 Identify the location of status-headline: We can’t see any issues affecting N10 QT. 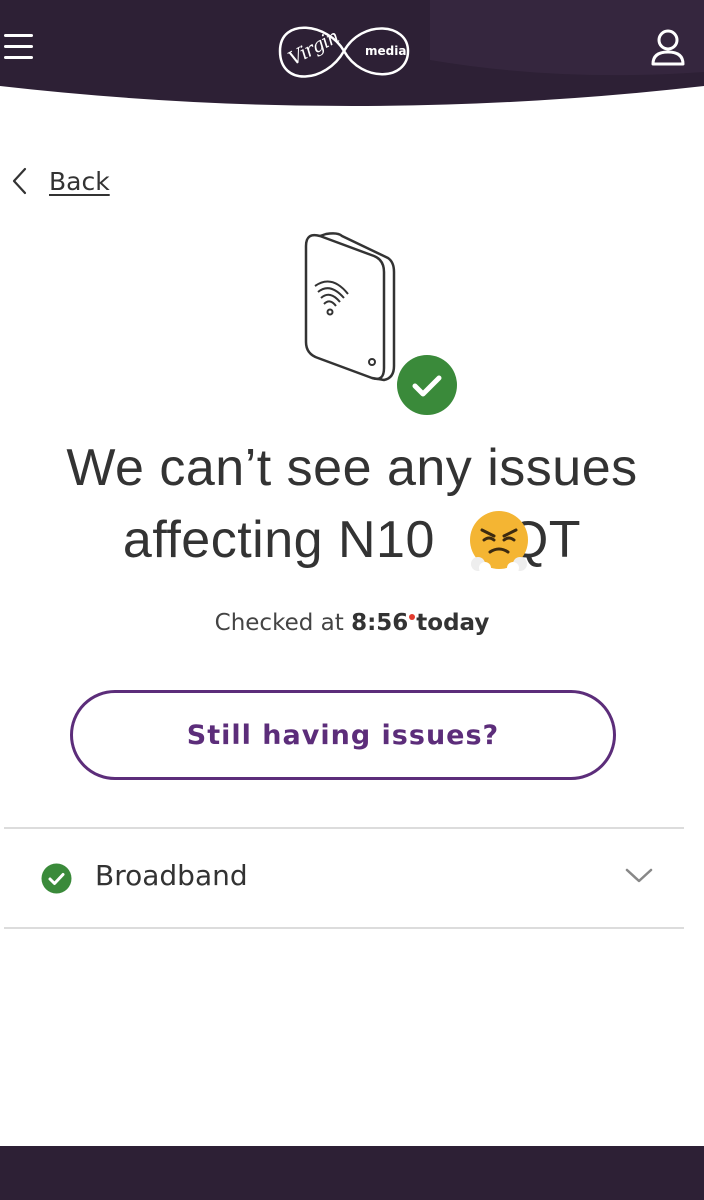
(352, 504).